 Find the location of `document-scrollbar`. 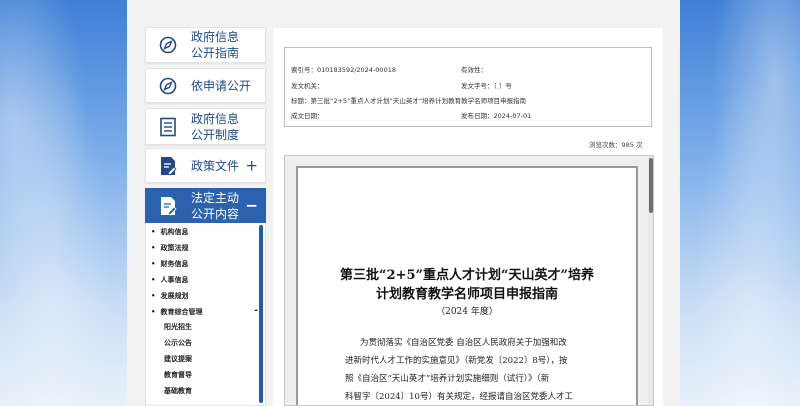

document-scrollbar is located at coordinates (650, 280).